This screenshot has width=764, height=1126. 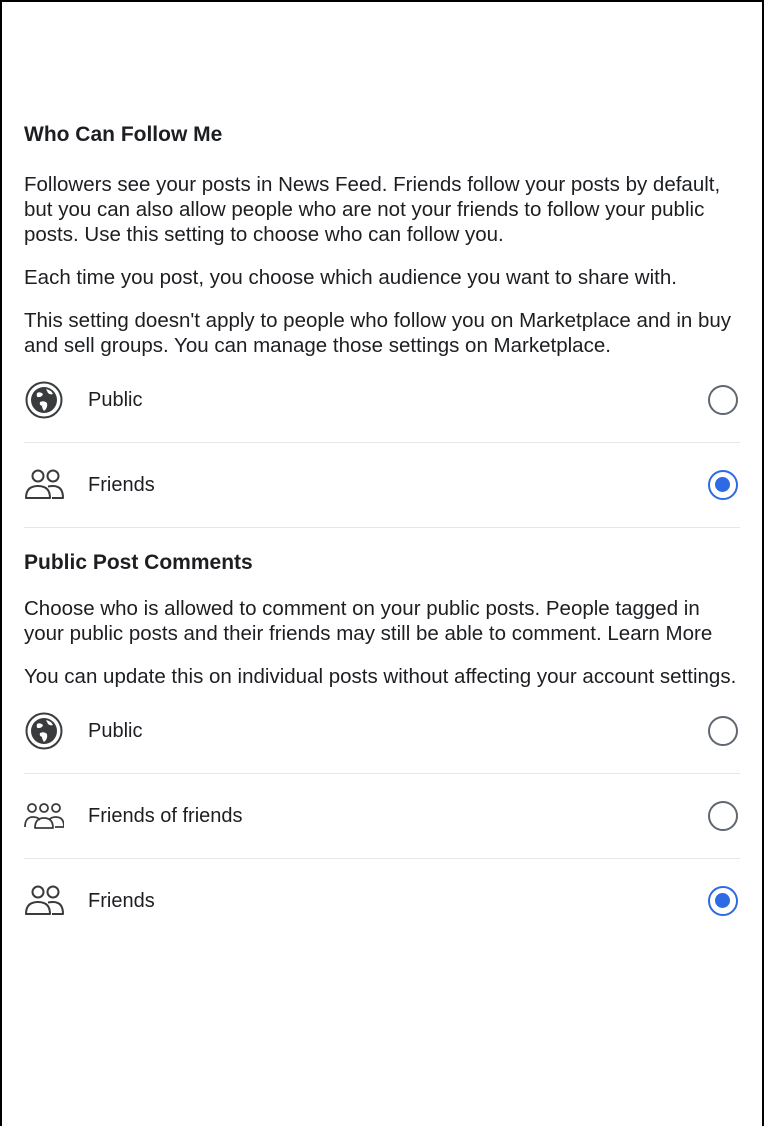 I want to click on follow-option-friends-label: Friends, so click(x=121, y=484).